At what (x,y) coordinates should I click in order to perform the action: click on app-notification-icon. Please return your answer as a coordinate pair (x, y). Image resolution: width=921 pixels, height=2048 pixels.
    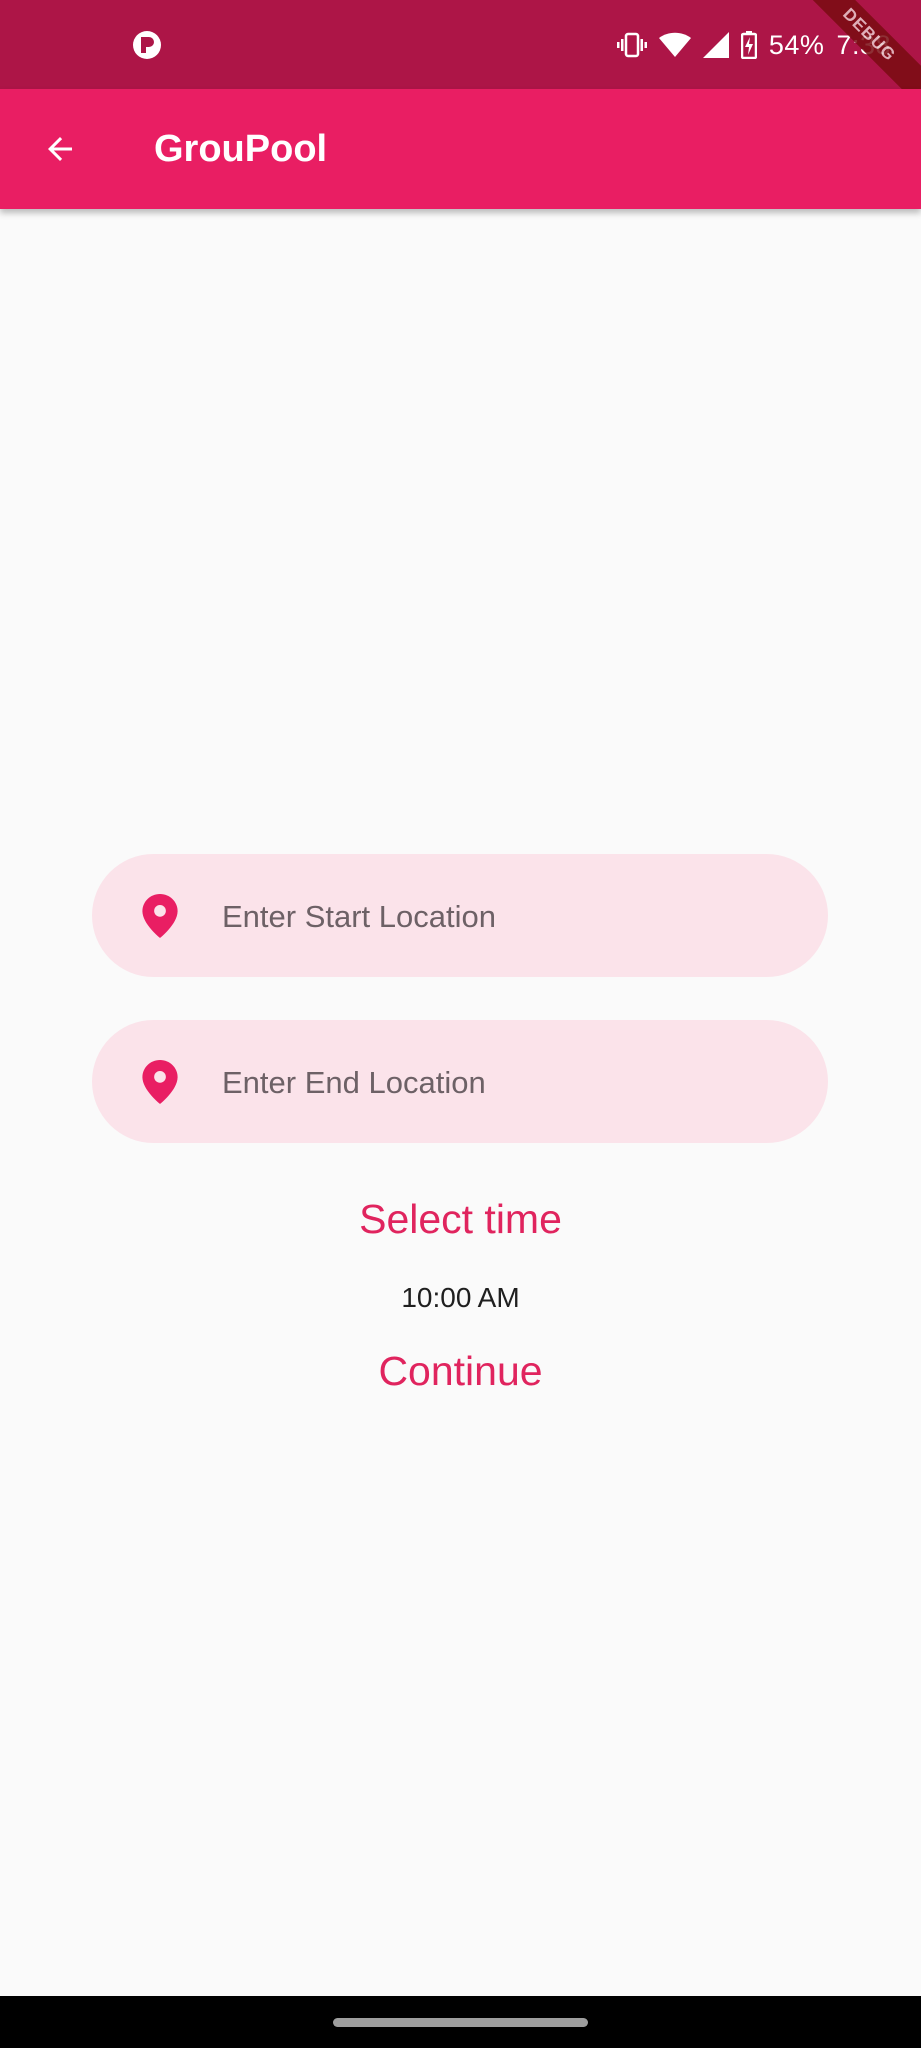
    Looking at the image, I should click on (147, 45).